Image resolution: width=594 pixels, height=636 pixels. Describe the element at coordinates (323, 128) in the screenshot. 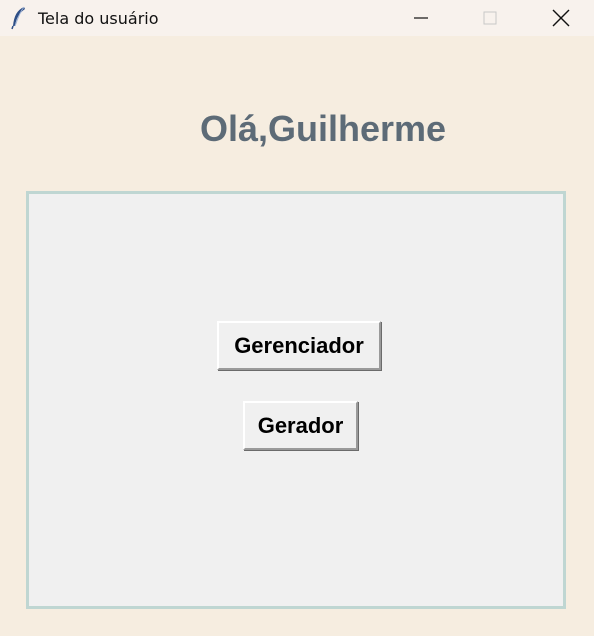

I see `greeting-heading: Olá,Guilherme` at that location.